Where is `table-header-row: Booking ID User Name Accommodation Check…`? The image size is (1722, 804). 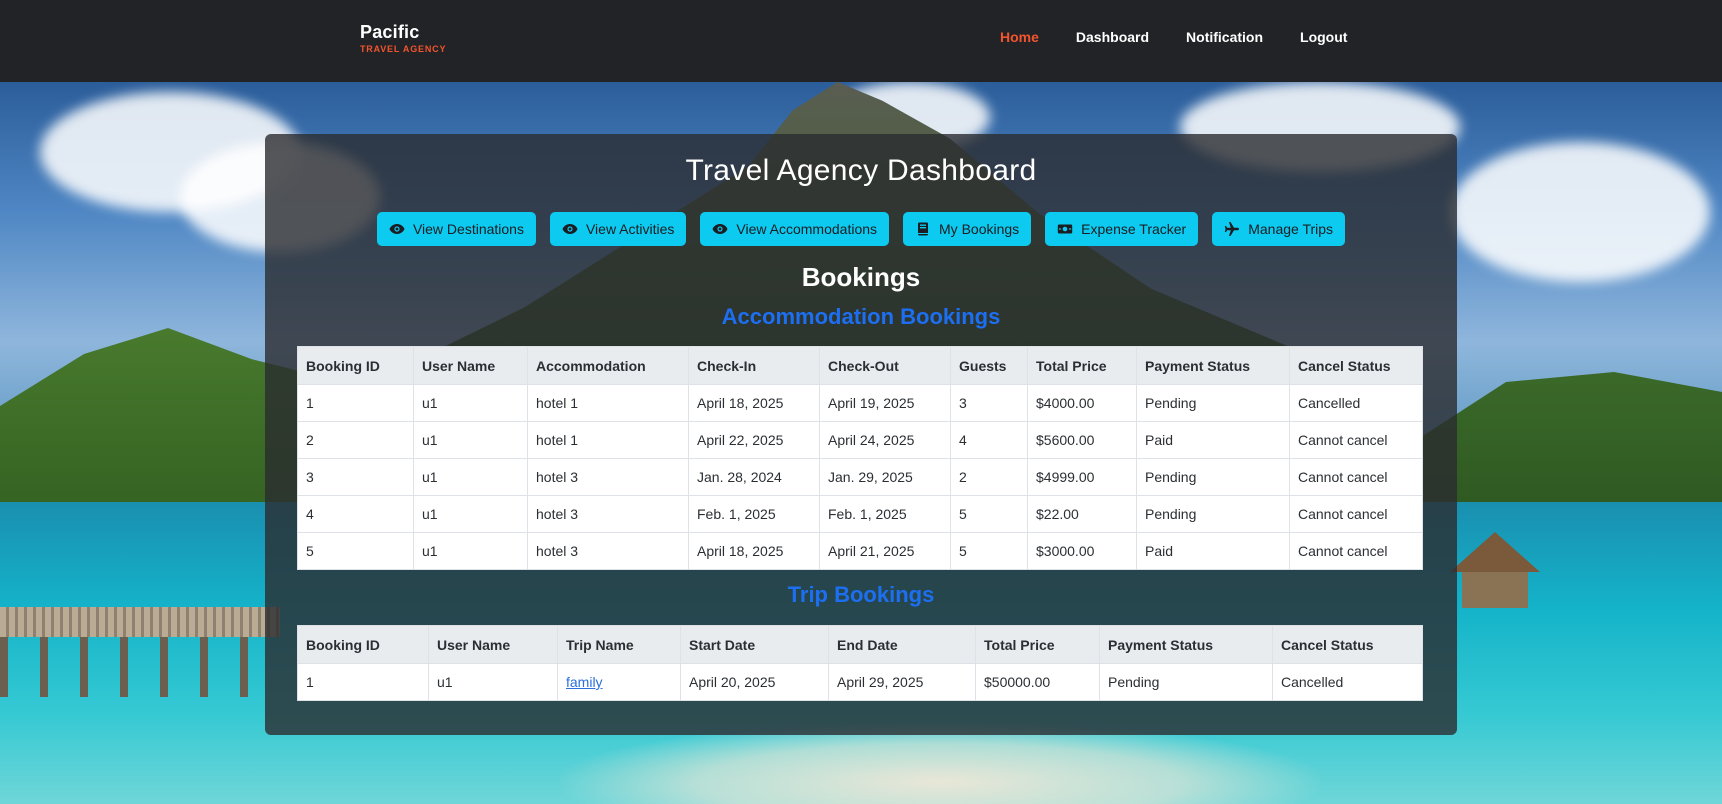 table-header-row: Booking ID User Name Accommodation Check… is located at coordinates (860, 365).